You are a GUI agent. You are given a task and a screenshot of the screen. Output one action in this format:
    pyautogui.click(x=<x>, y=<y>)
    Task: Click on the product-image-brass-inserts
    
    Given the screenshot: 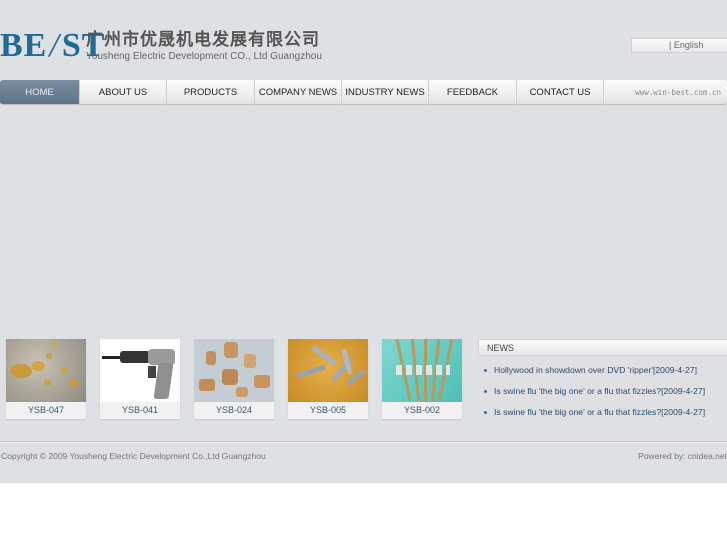 What is the action you would take?
    pyautogui.click(x=46, y=370)
    